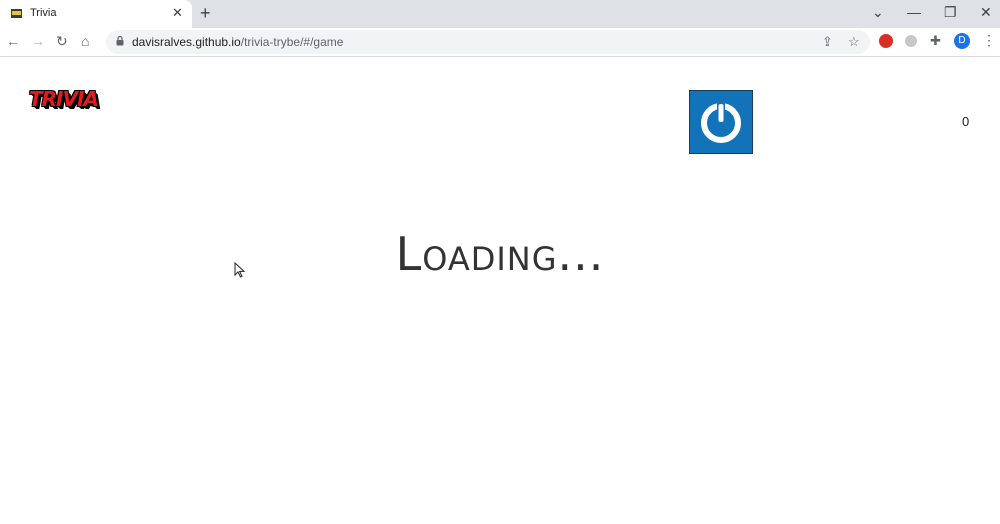 This screenshot has height=524, width=1000. Describe the element at coordinates (64, 99) in the screenshot. I see `logo-text: TRIVIA` at that location.